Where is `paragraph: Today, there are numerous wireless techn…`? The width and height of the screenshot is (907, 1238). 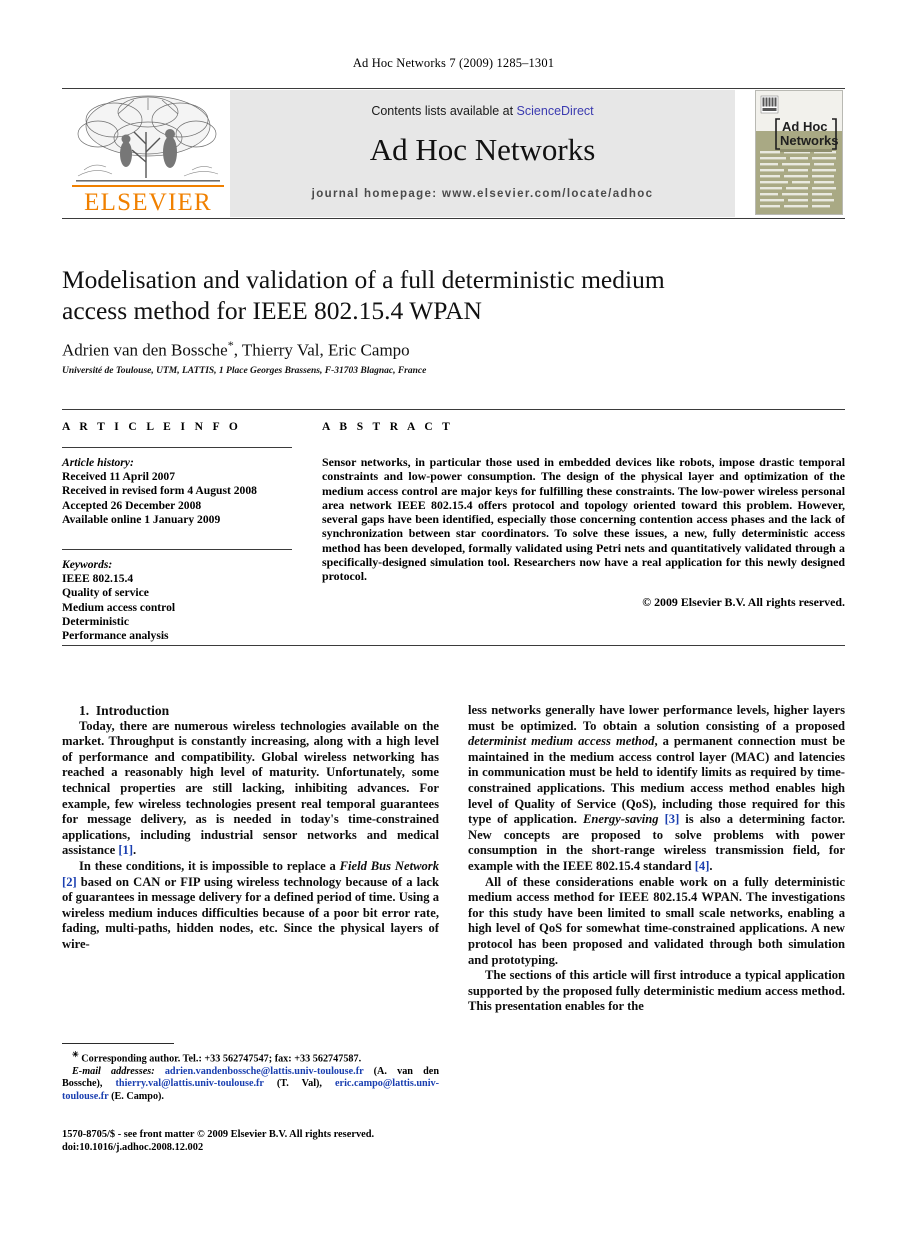 paragraph: Today, there are numerous wireless techn… is located at coordinates (250, 789).